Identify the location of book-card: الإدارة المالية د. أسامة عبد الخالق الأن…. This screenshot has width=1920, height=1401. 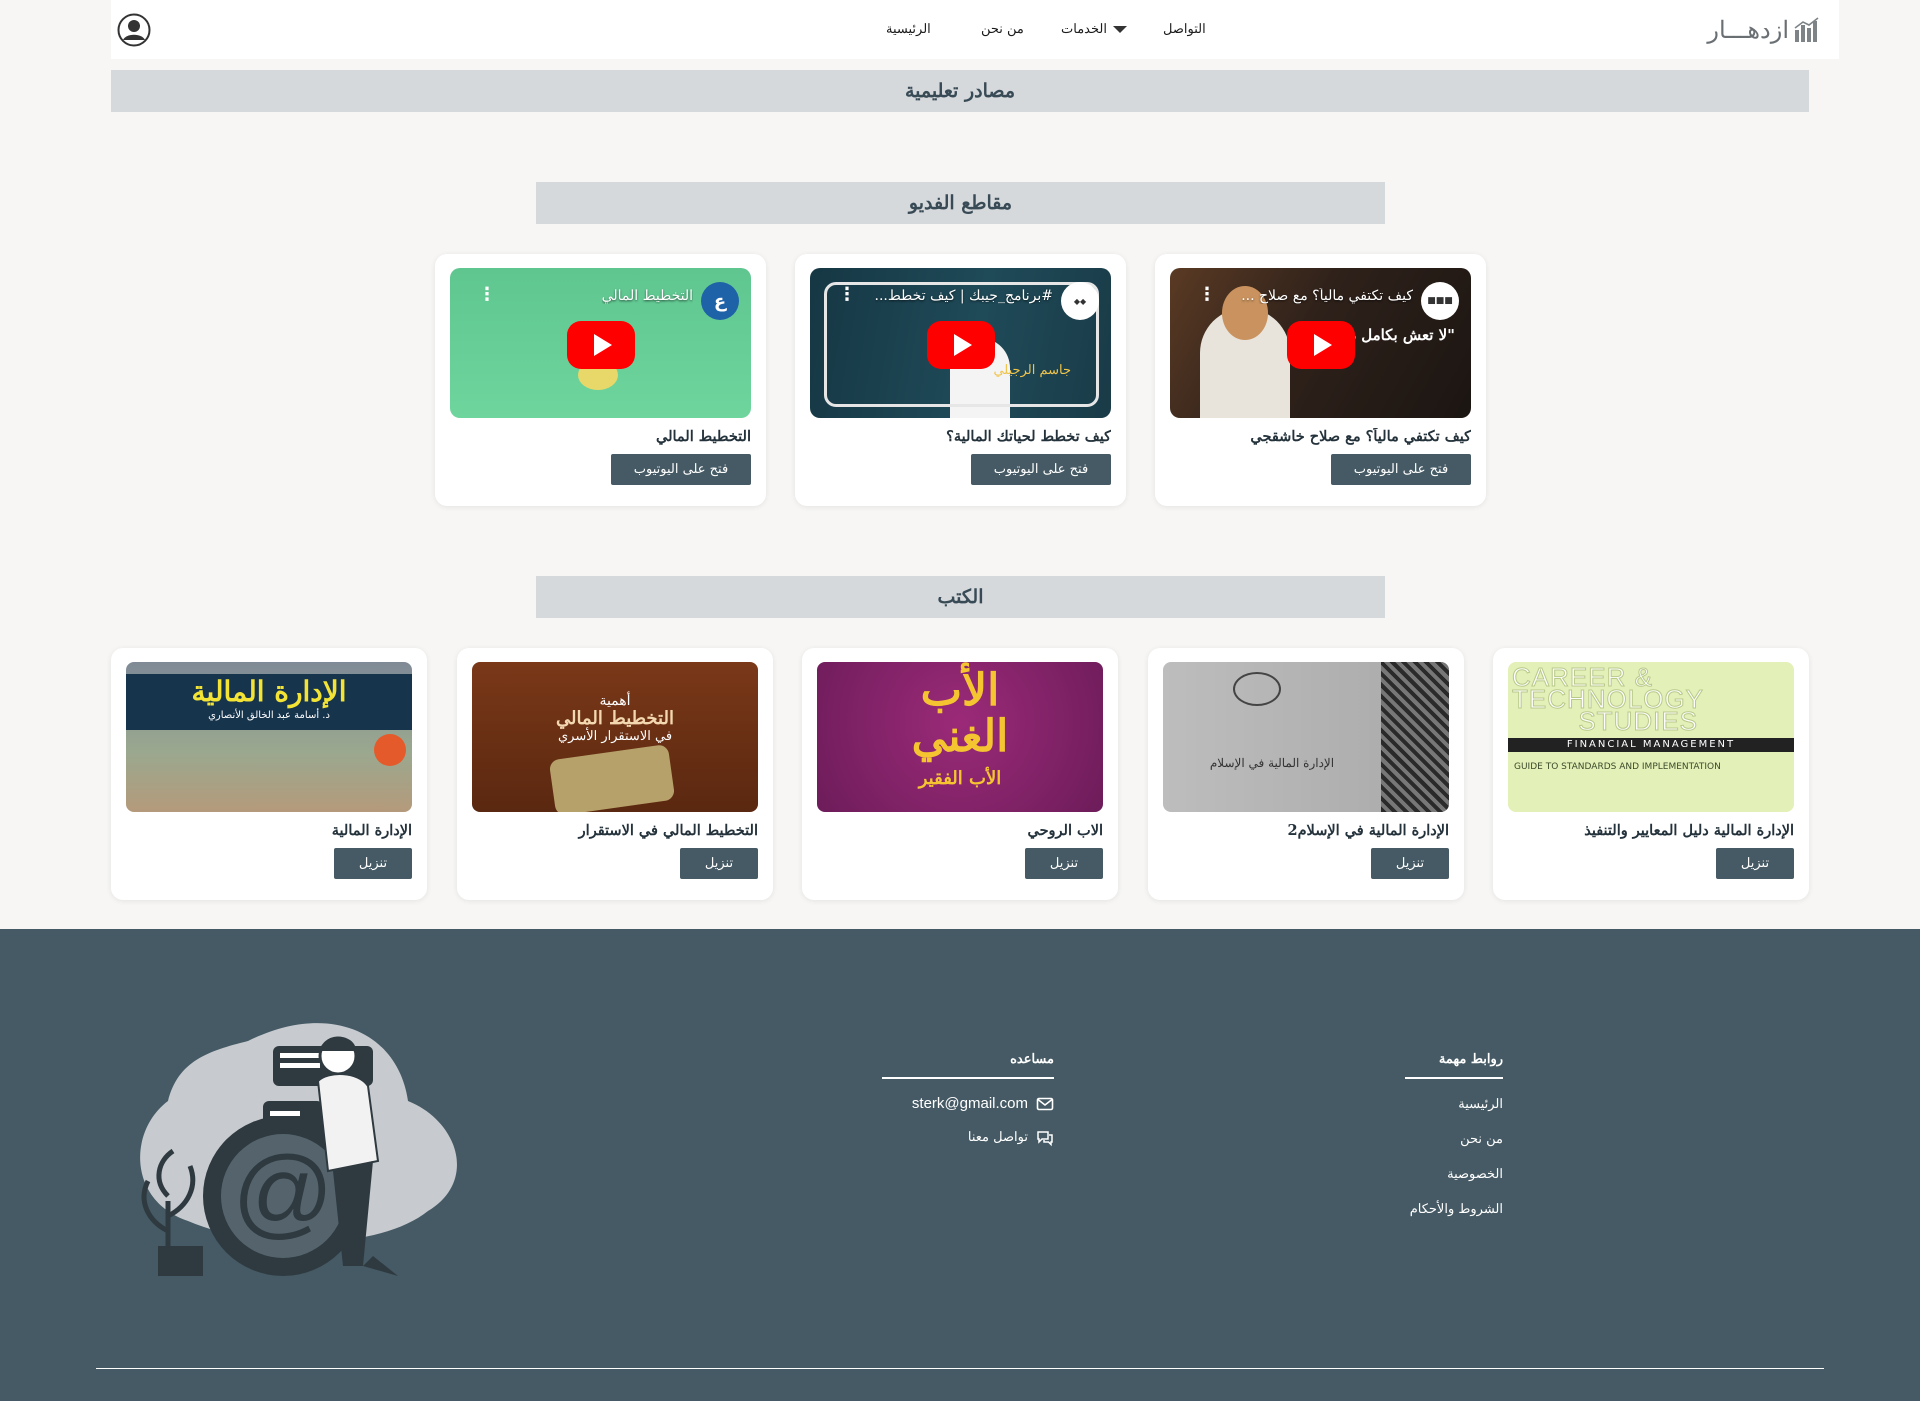
(269, 774).